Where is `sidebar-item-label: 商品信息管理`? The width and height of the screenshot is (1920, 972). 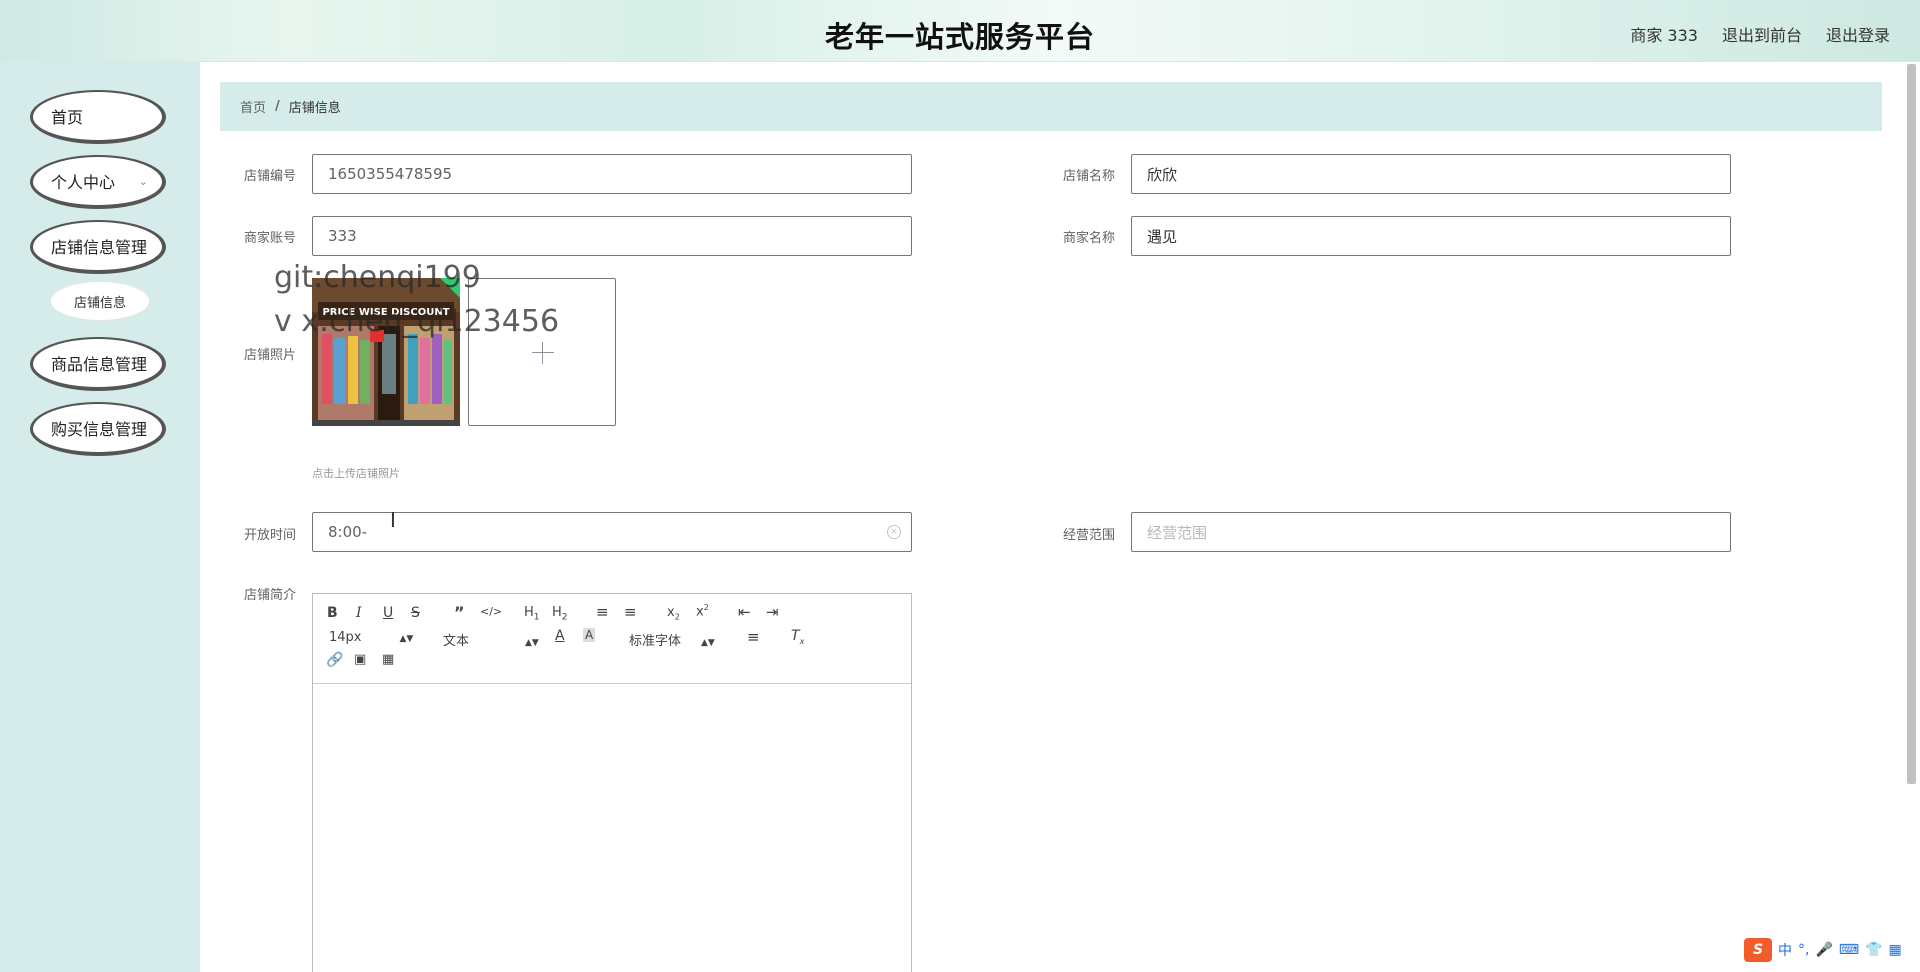
sidebar-item-label: 商品信息管理 is located at coordinates (99, 364).